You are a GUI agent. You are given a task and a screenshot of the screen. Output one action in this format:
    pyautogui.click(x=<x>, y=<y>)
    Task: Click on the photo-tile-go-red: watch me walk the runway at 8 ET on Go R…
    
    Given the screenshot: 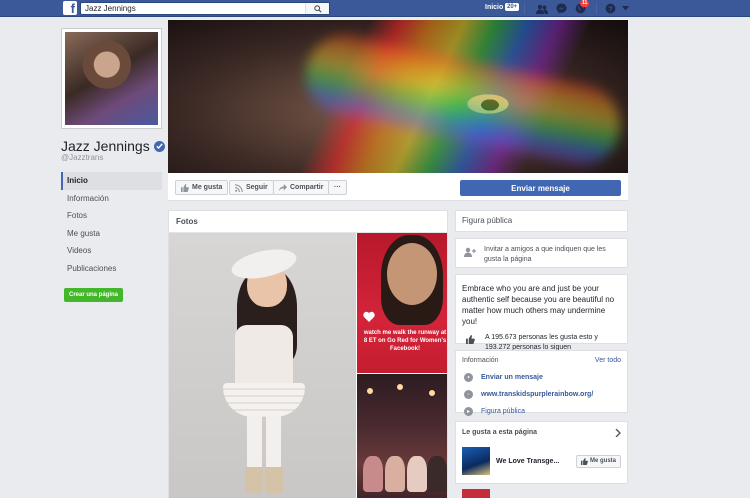 What is the action you would take?
    pyautogui.click(x=402, y=303)
    